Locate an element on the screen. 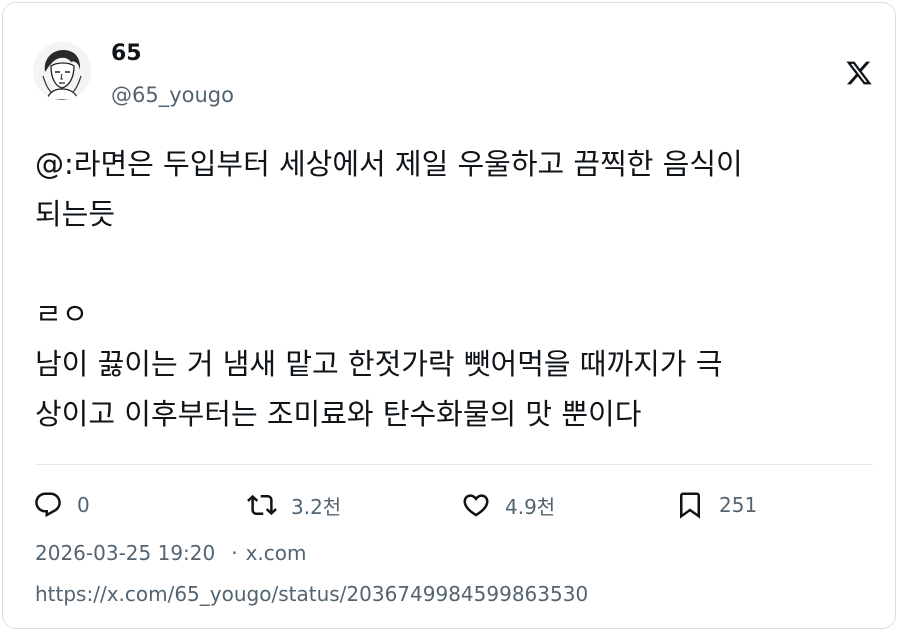 This screenshot has width=900, height=633. tweet-text-line: 되는듯 is located at coordinates (75, 214).